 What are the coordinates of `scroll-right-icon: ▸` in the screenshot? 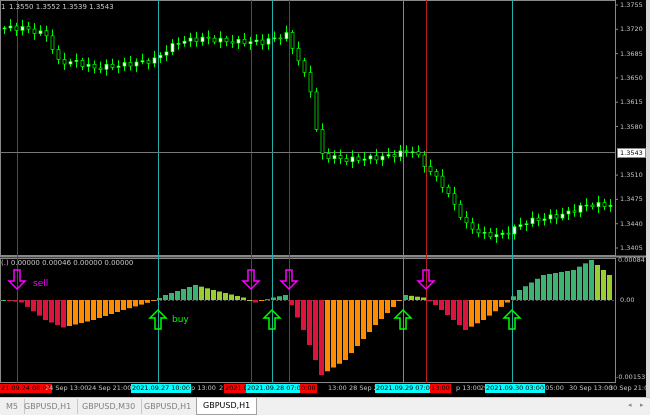 It's located at (642, 405).